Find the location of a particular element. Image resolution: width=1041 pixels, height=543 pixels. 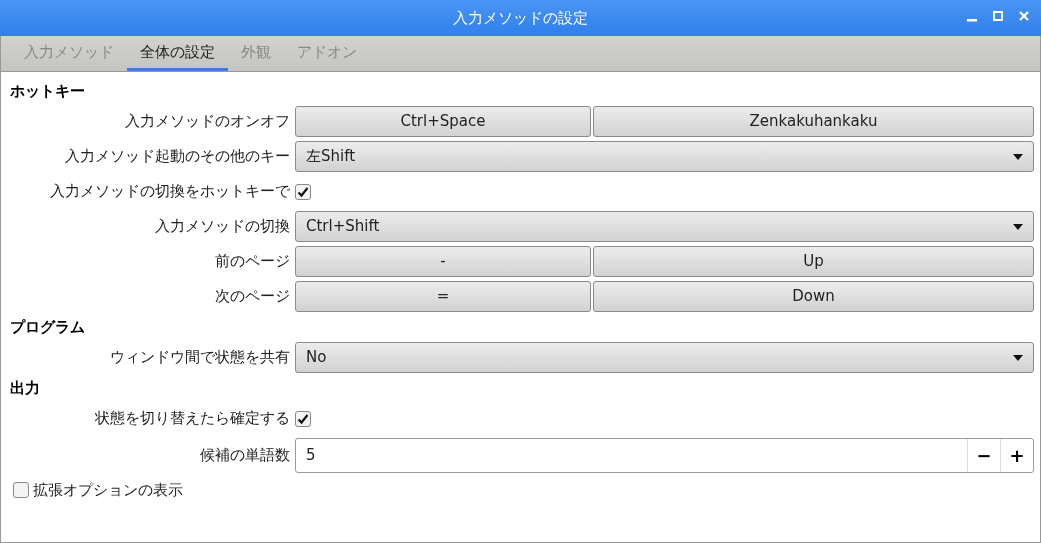

section-heading: ホットキー is located at coordinates (48, 91).